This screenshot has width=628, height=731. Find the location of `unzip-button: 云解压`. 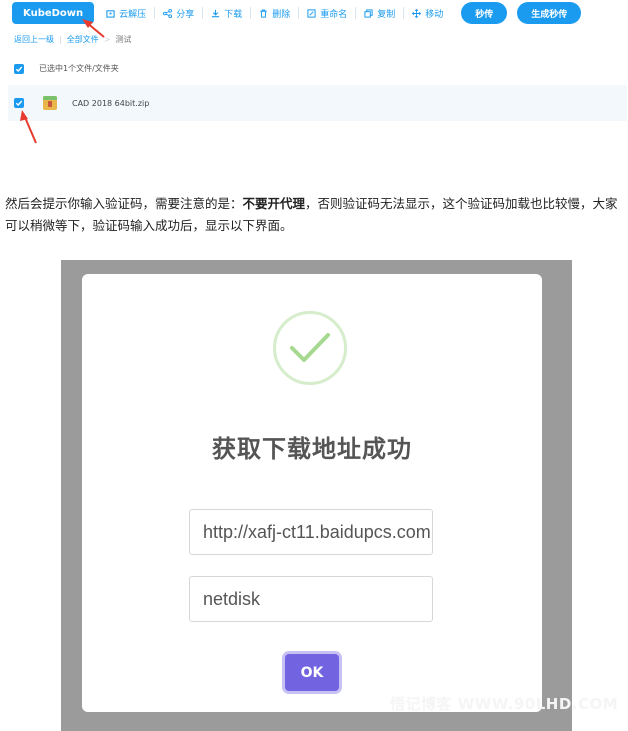

unzip-button: 云解压 is located at coordinates (130, 13).